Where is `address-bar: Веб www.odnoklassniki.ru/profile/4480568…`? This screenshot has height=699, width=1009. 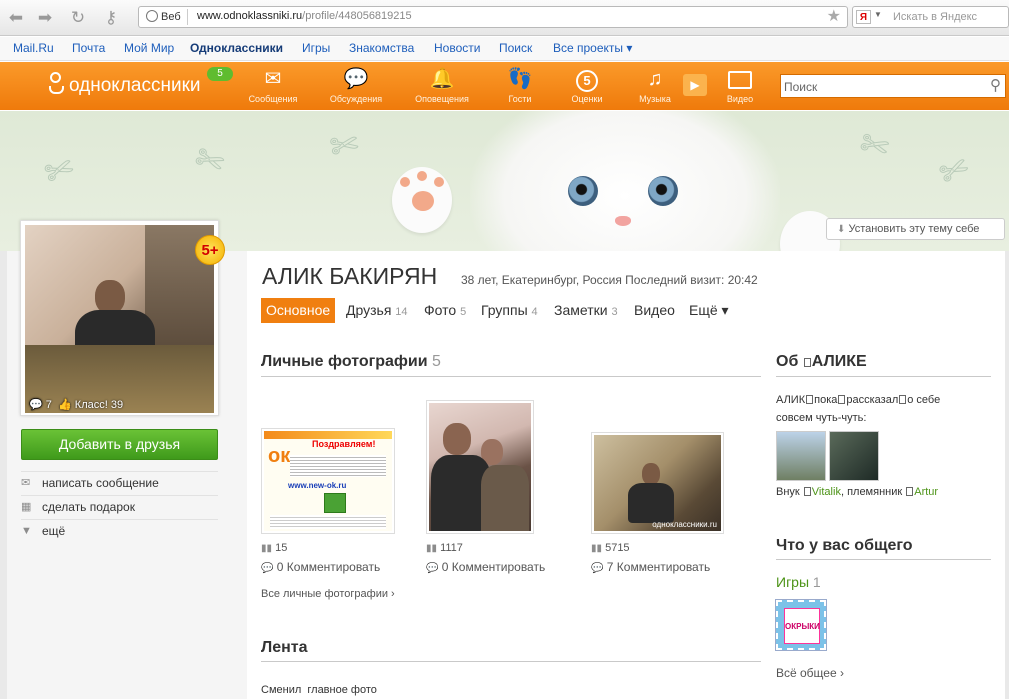
address-bar: Веб www.odnoklassniki.ru/profile/4480568… is located at coordinates (493, 17).